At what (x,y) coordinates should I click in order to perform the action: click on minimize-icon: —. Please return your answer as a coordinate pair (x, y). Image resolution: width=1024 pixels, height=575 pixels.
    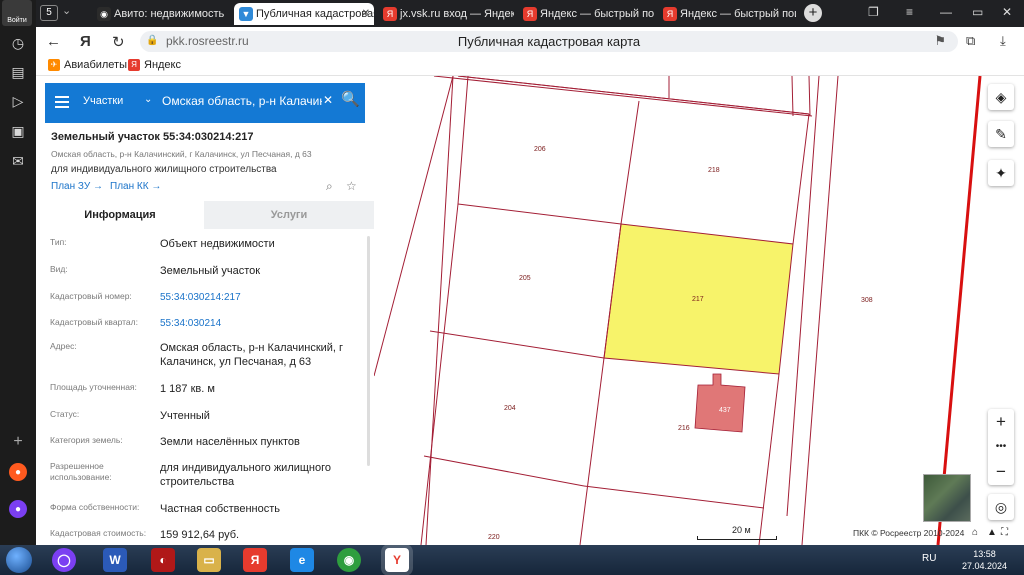
    Looking at the image, I should click on (946, 12).